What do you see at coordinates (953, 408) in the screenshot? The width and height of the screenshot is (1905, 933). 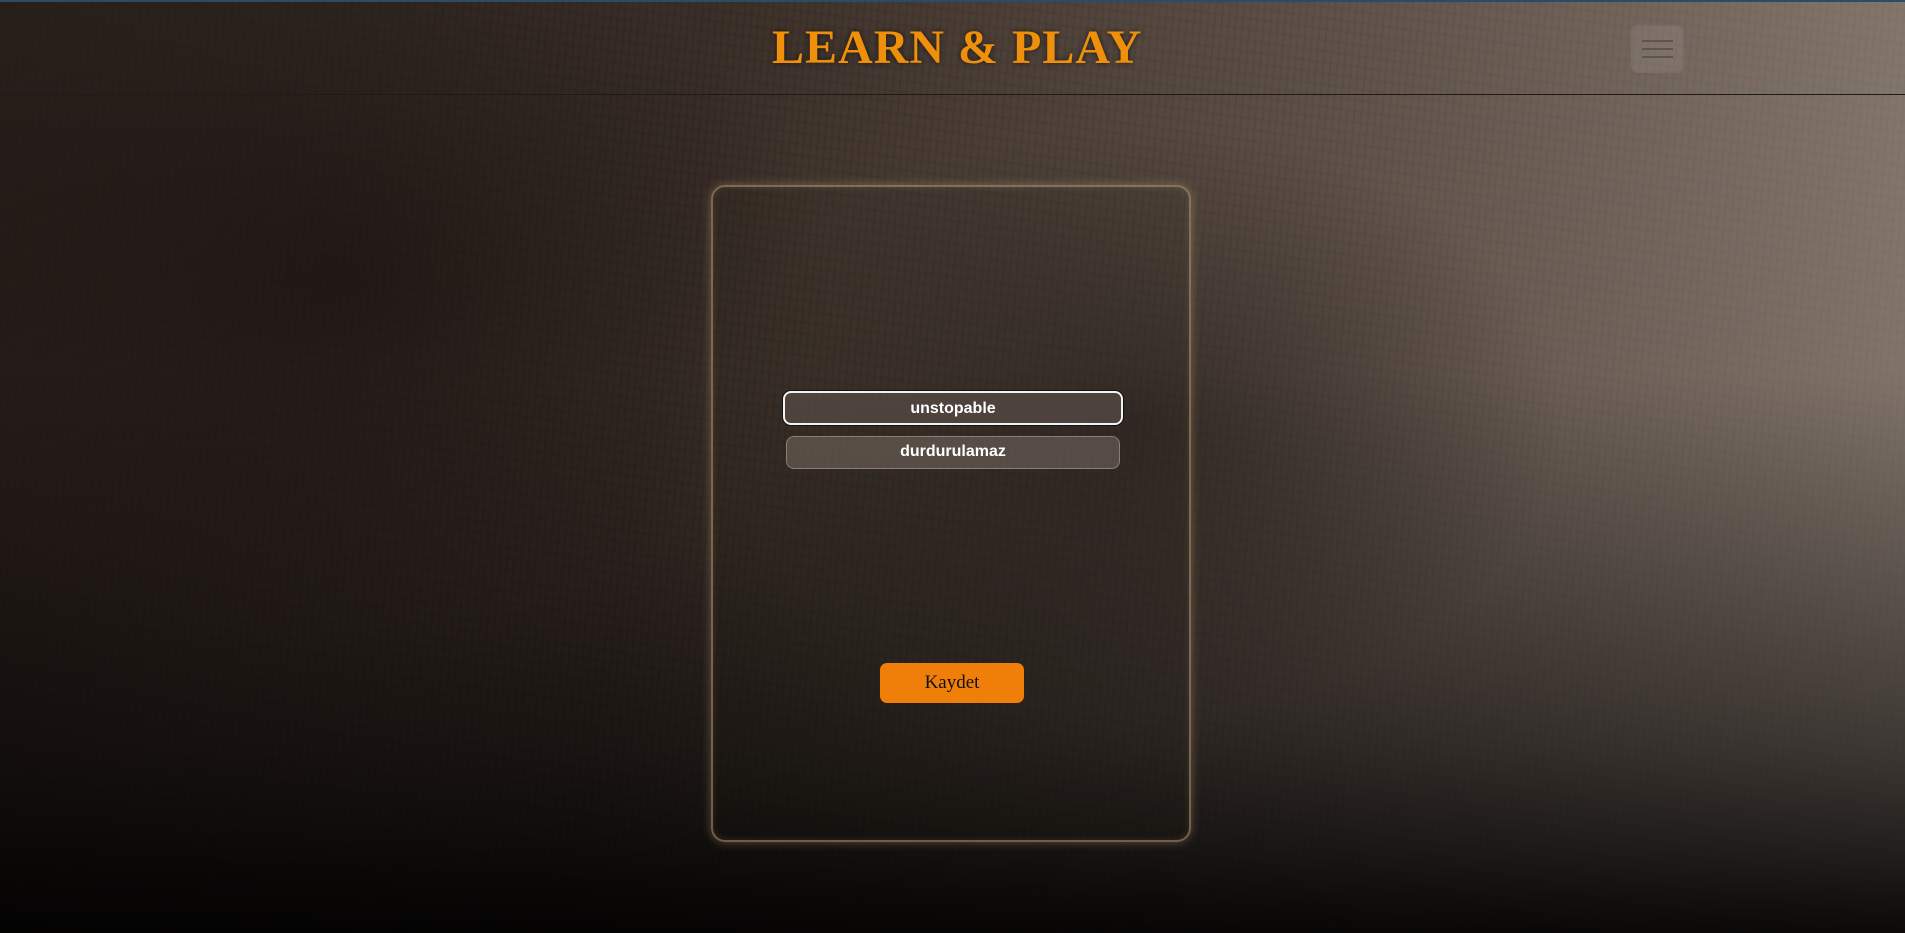 I see `english-word-box: unstopable` at bounding box center [953, 408].